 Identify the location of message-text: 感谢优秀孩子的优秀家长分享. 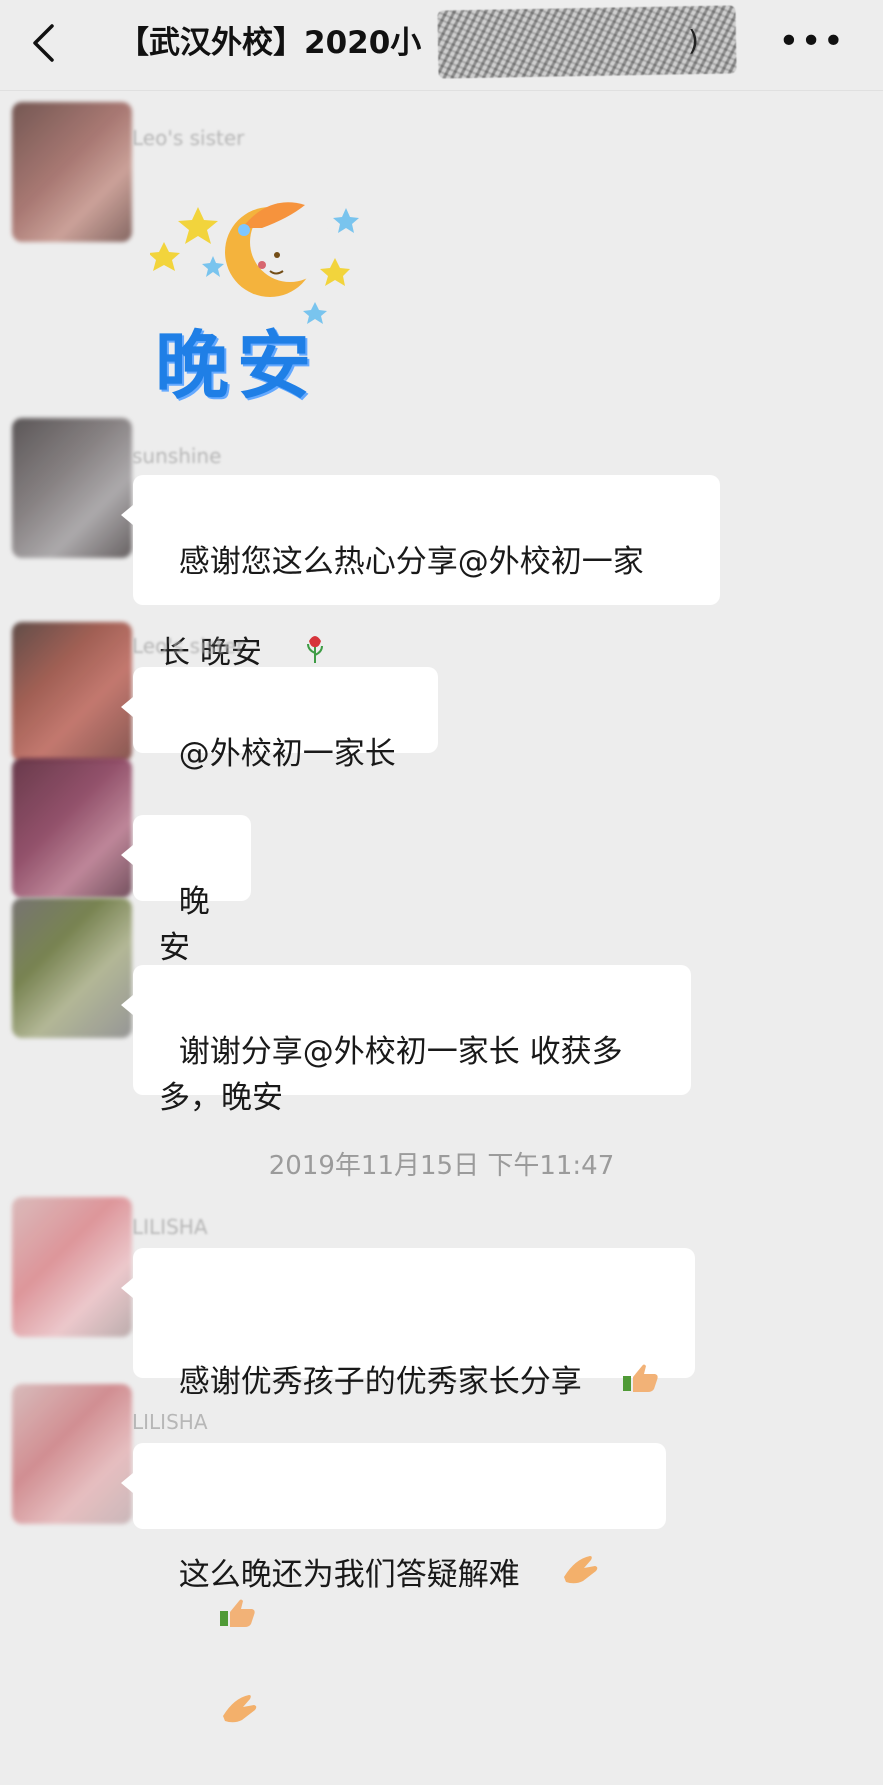
(380, 1382).